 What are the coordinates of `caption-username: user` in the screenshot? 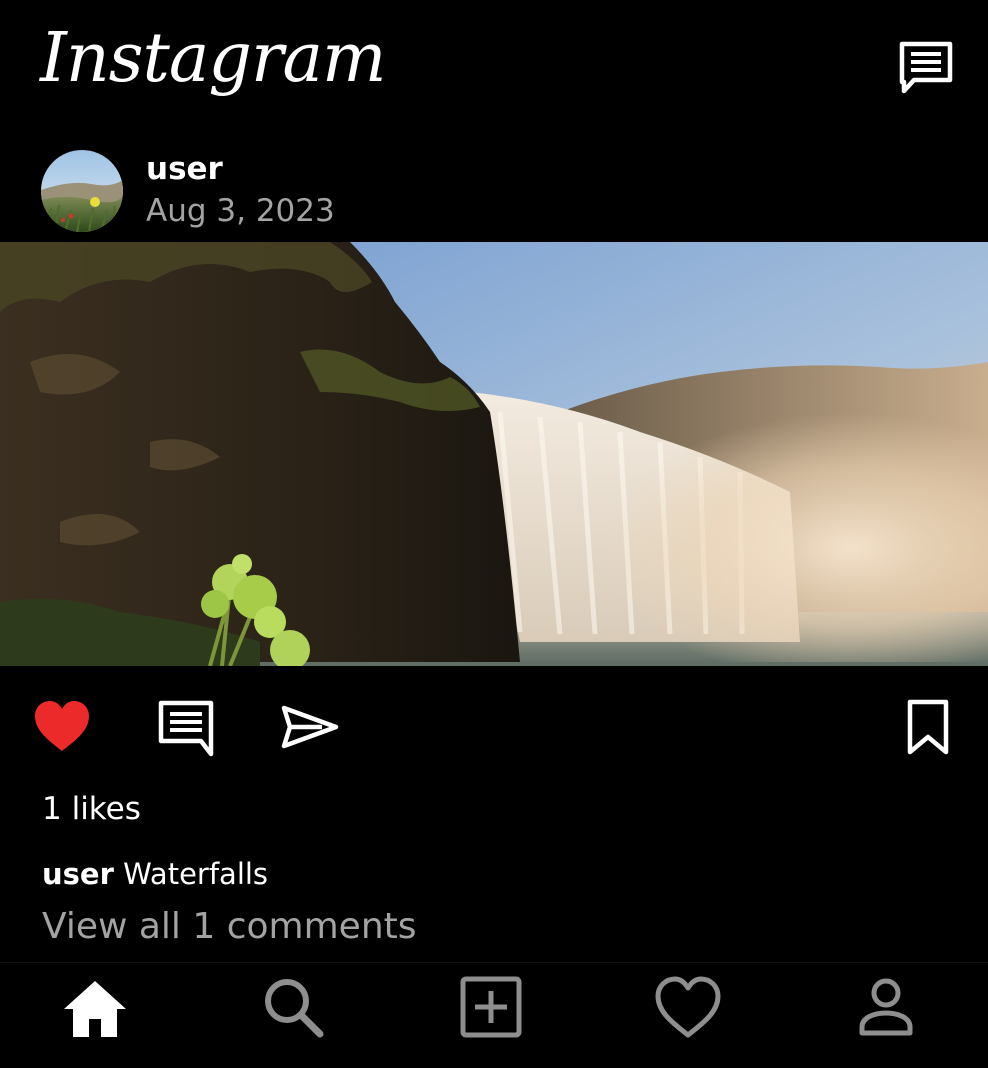 It's located at (78, 874).